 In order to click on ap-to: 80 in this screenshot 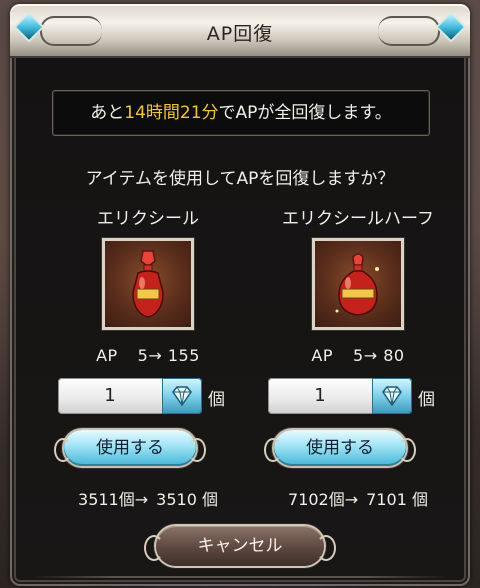, I will do `click(394, 355)`.